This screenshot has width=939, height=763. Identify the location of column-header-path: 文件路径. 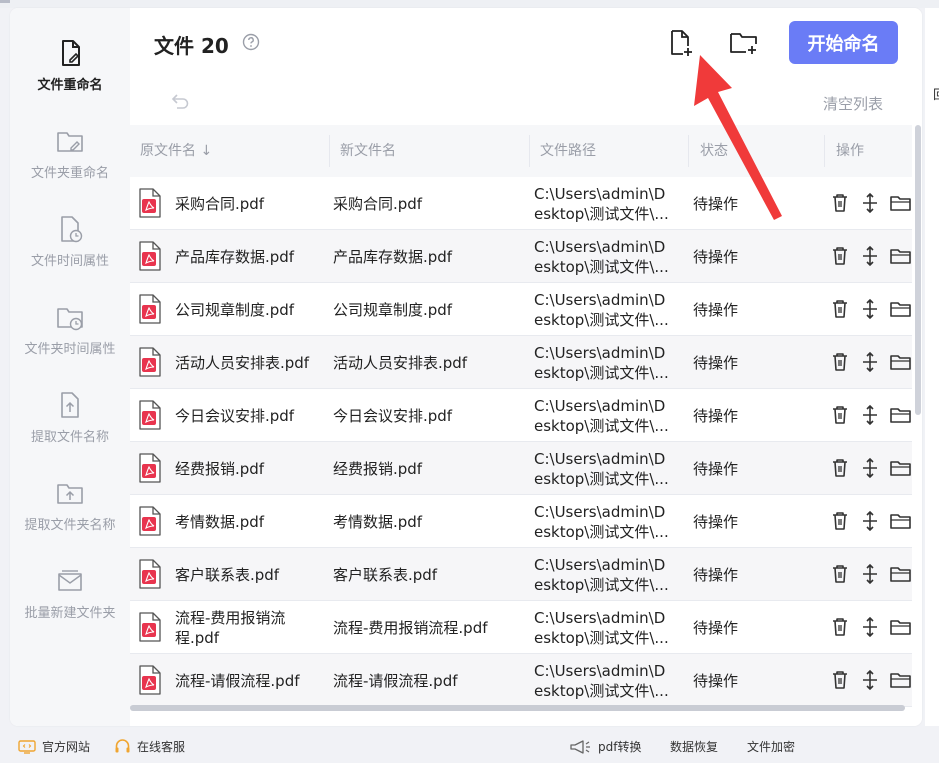
(568, 151).